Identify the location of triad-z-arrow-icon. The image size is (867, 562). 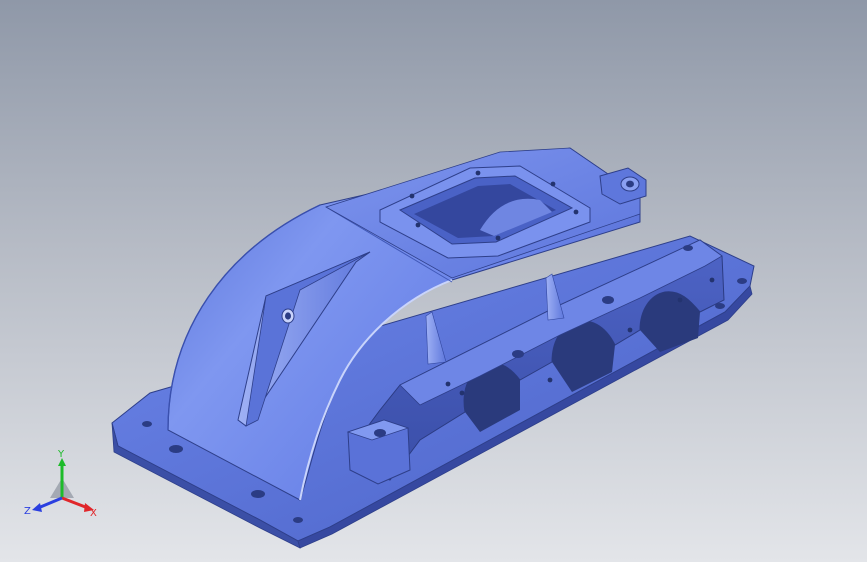
(37, 507).